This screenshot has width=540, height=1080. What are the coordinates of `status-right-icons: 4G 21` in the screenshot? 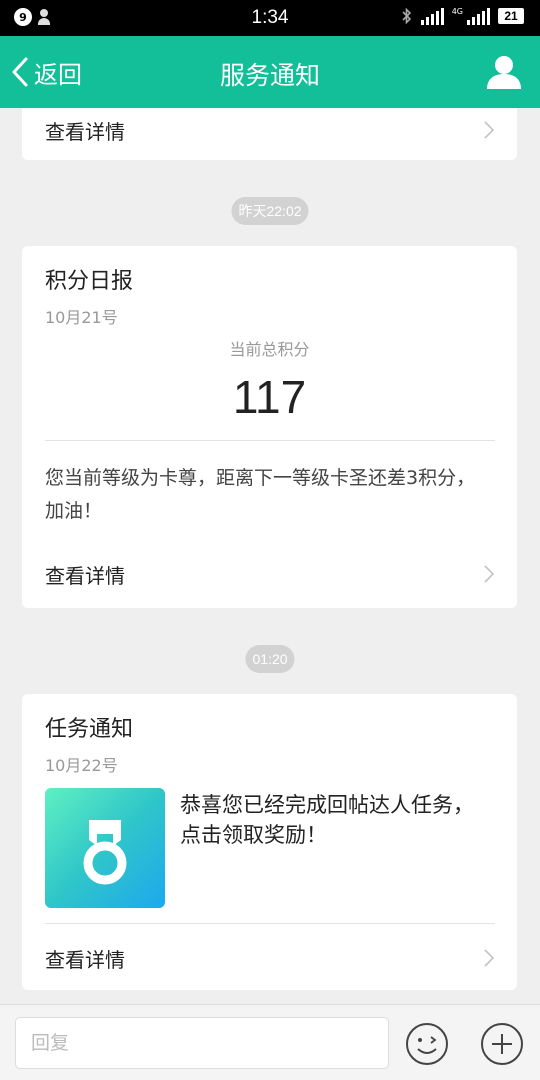 It's located at (462, 16).